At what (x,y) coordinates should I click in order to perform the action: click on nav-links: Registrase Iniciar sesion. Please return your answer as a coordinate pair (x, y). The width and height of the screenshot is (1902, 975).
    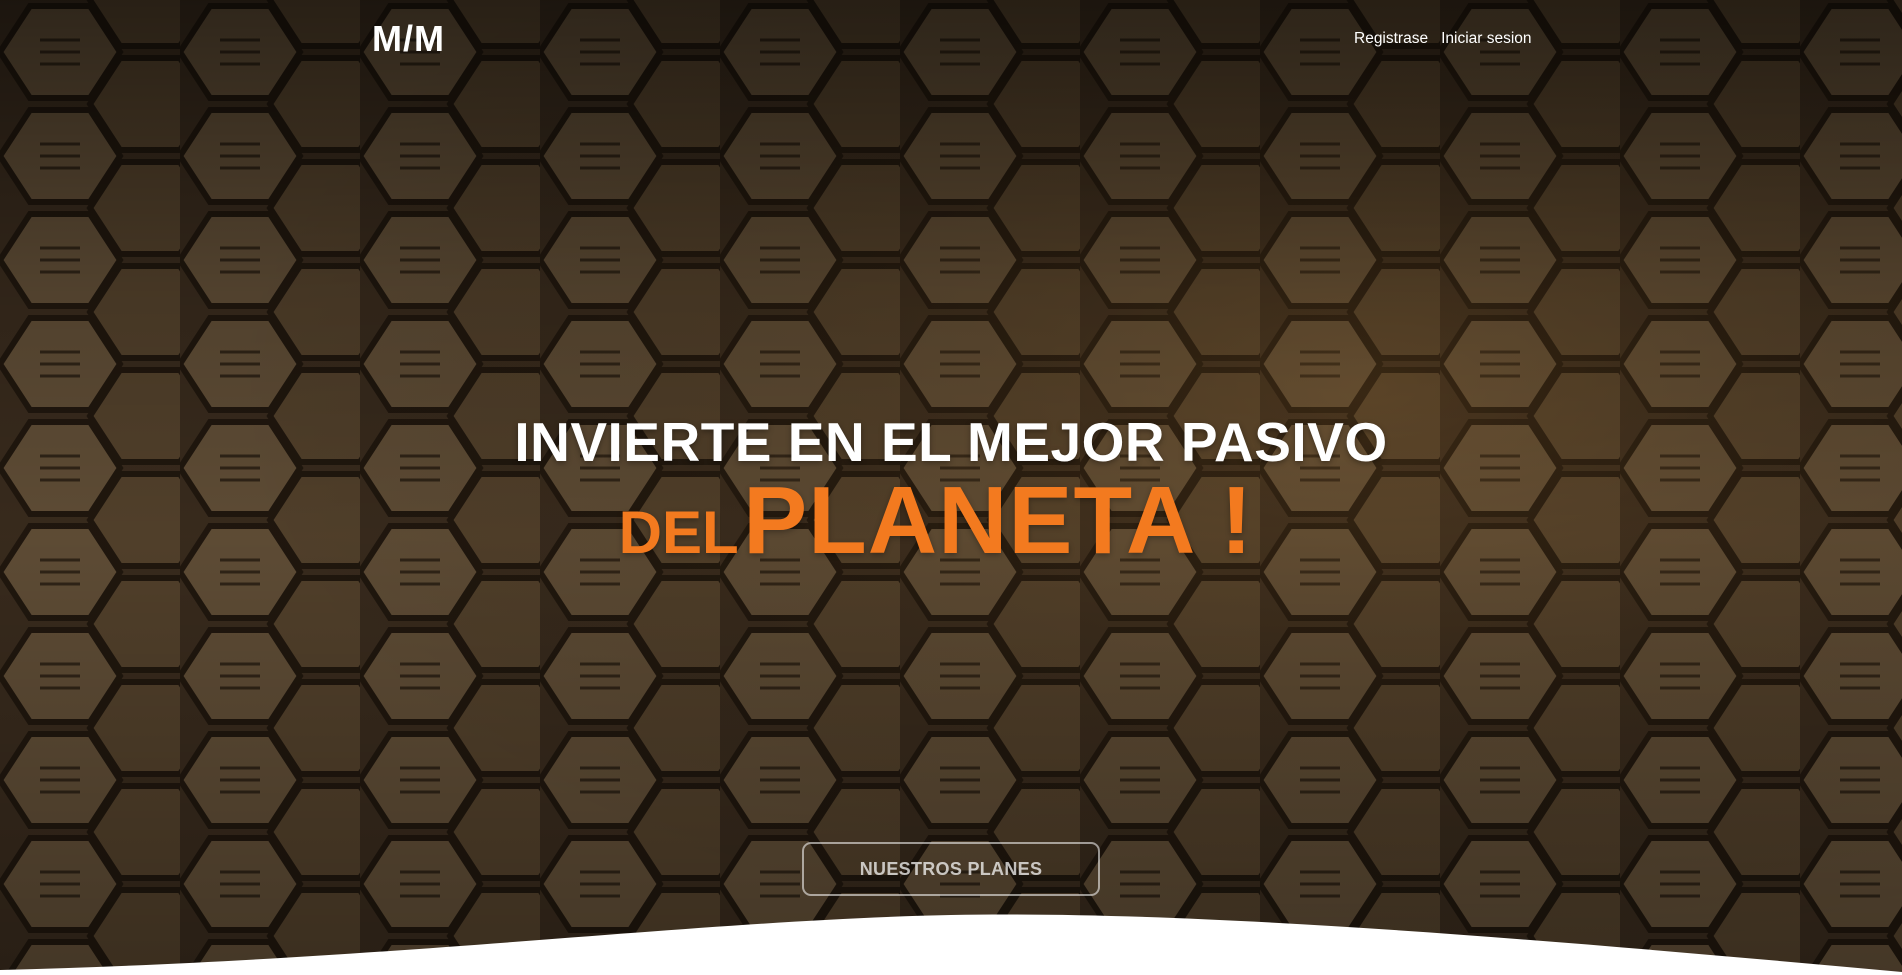
    Looking at the image, I should click on (1443, 39).